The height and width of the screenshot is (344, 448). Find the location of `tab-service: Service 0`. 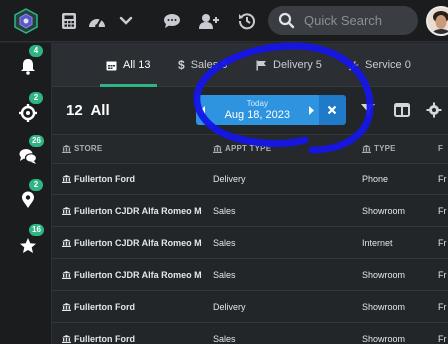

tab-service: Service 0 is located at coordinates (379, 65).